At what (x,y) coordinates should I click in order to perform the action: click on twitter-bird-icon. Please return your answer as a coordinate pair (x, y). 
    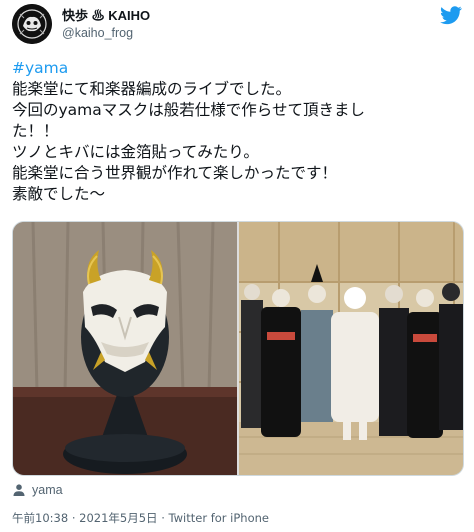
    Looking at the image, I should click on (451, 15).